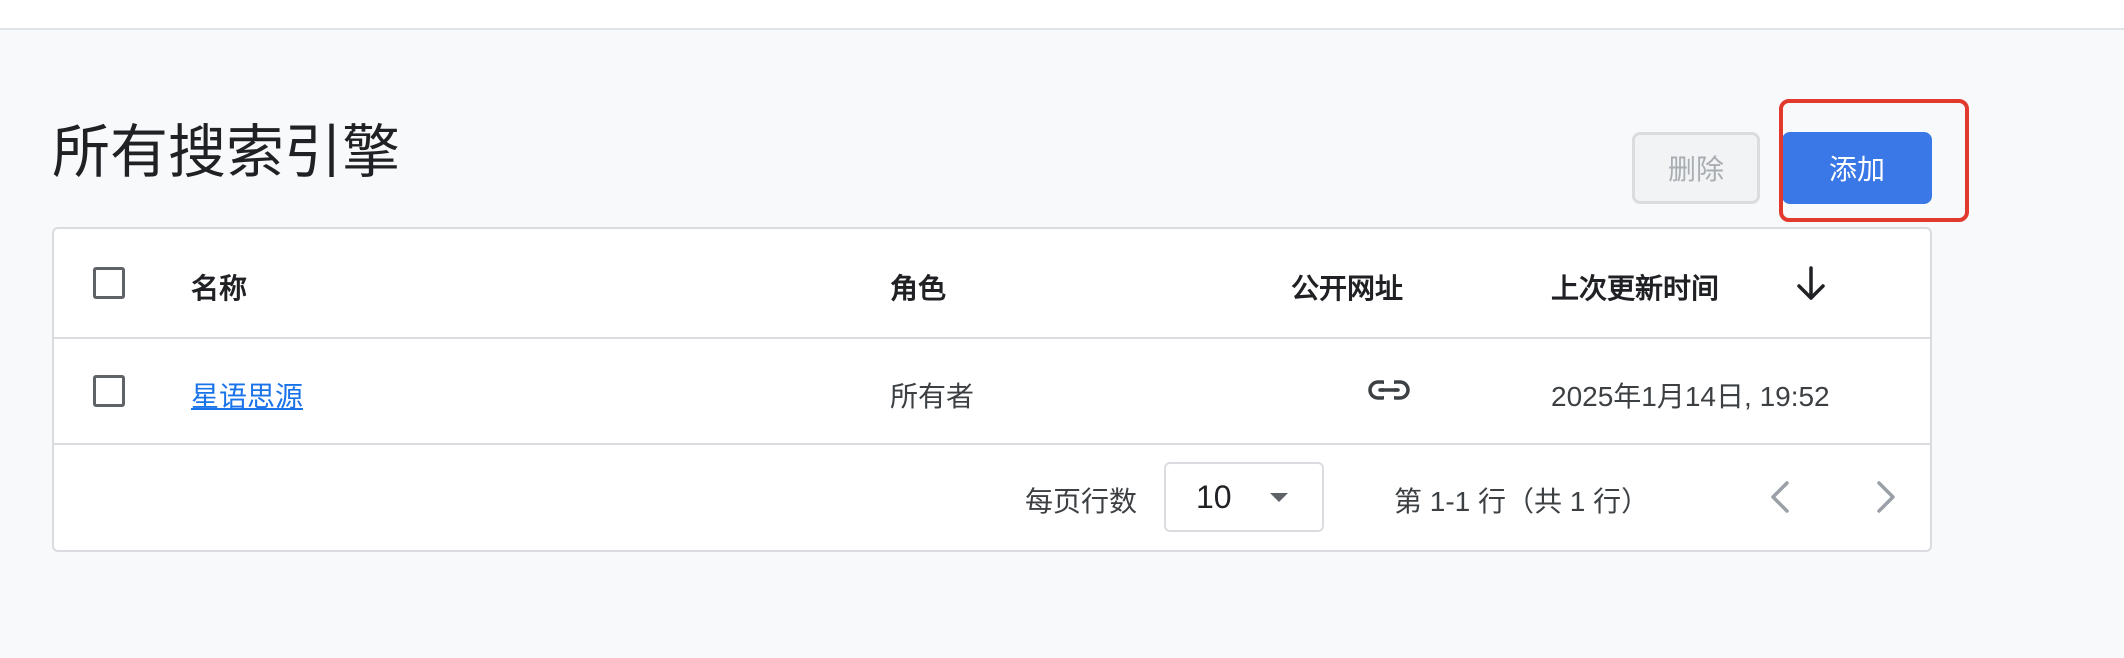 This screenshot has width=2124, height=658. I want to click on last-updated-cell: 2025年1月14日, 19:52, so click(1690, 396).